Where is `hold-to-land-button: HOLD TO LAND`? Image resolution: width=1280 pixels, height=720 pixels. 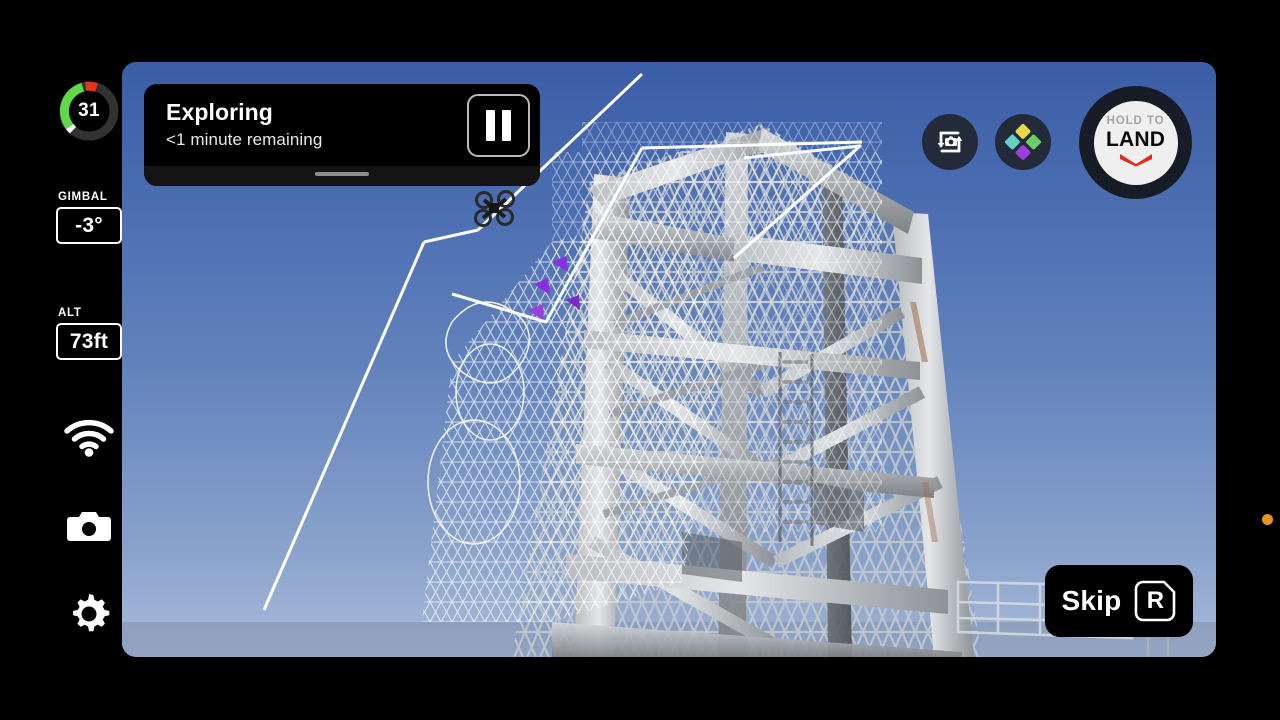 hold-to-land-button: HOLD TO LAND is located at coordinates (1135, 142).